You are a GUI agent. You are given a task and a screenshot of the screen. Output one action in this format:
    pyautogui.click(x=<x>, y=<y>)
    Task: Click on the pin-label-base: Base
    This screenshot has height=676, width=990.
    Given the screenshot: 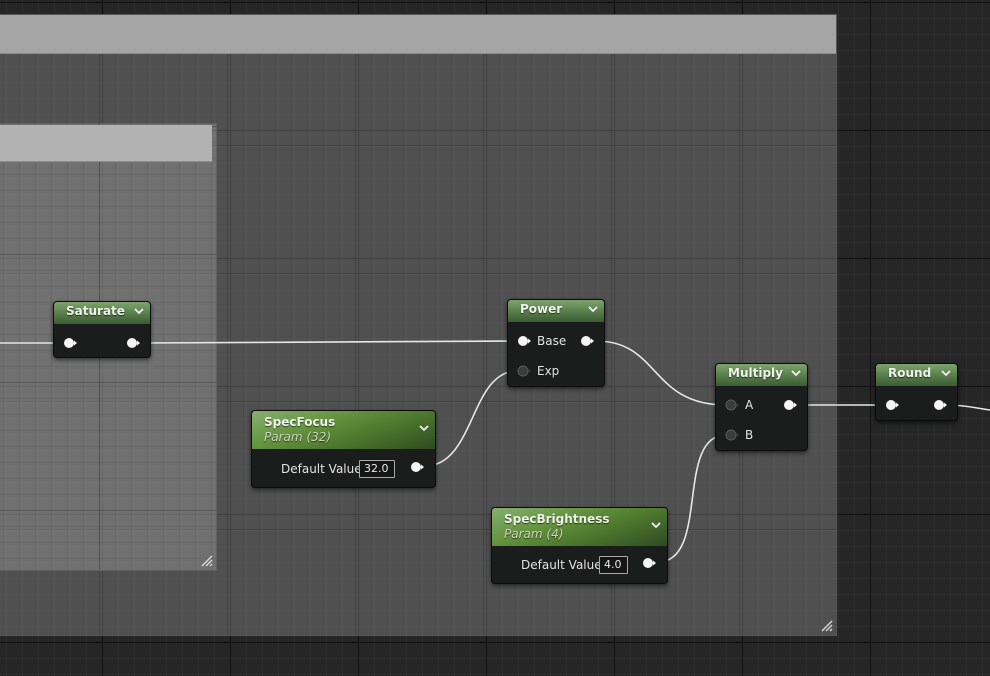 What is the action you would take?
    pyautogui.click(x=552, y=341)
    